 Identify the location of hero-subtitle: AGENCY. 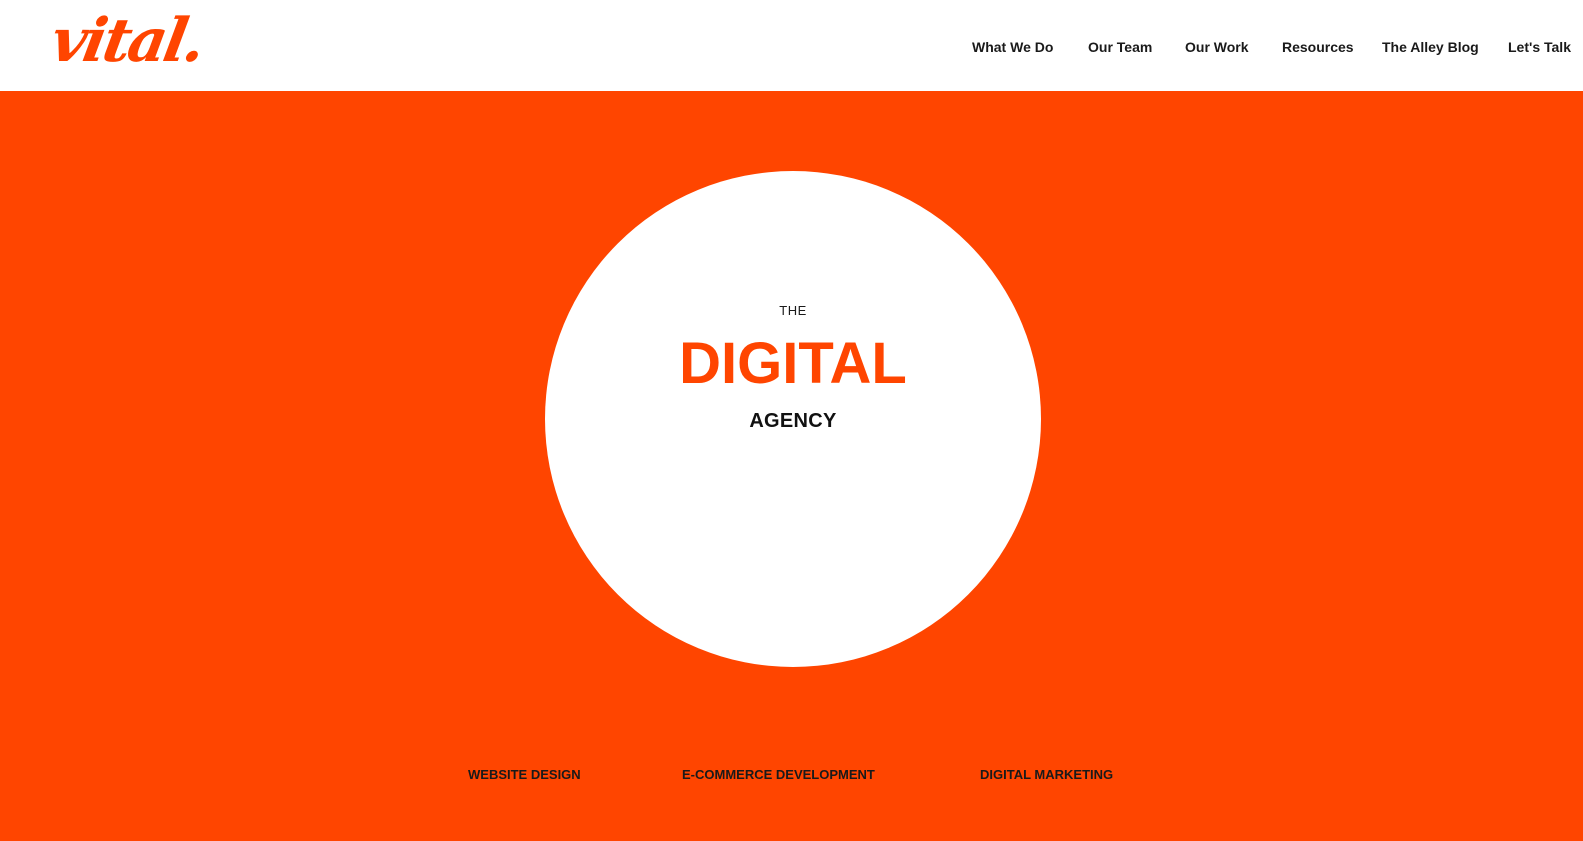
(793, 421).